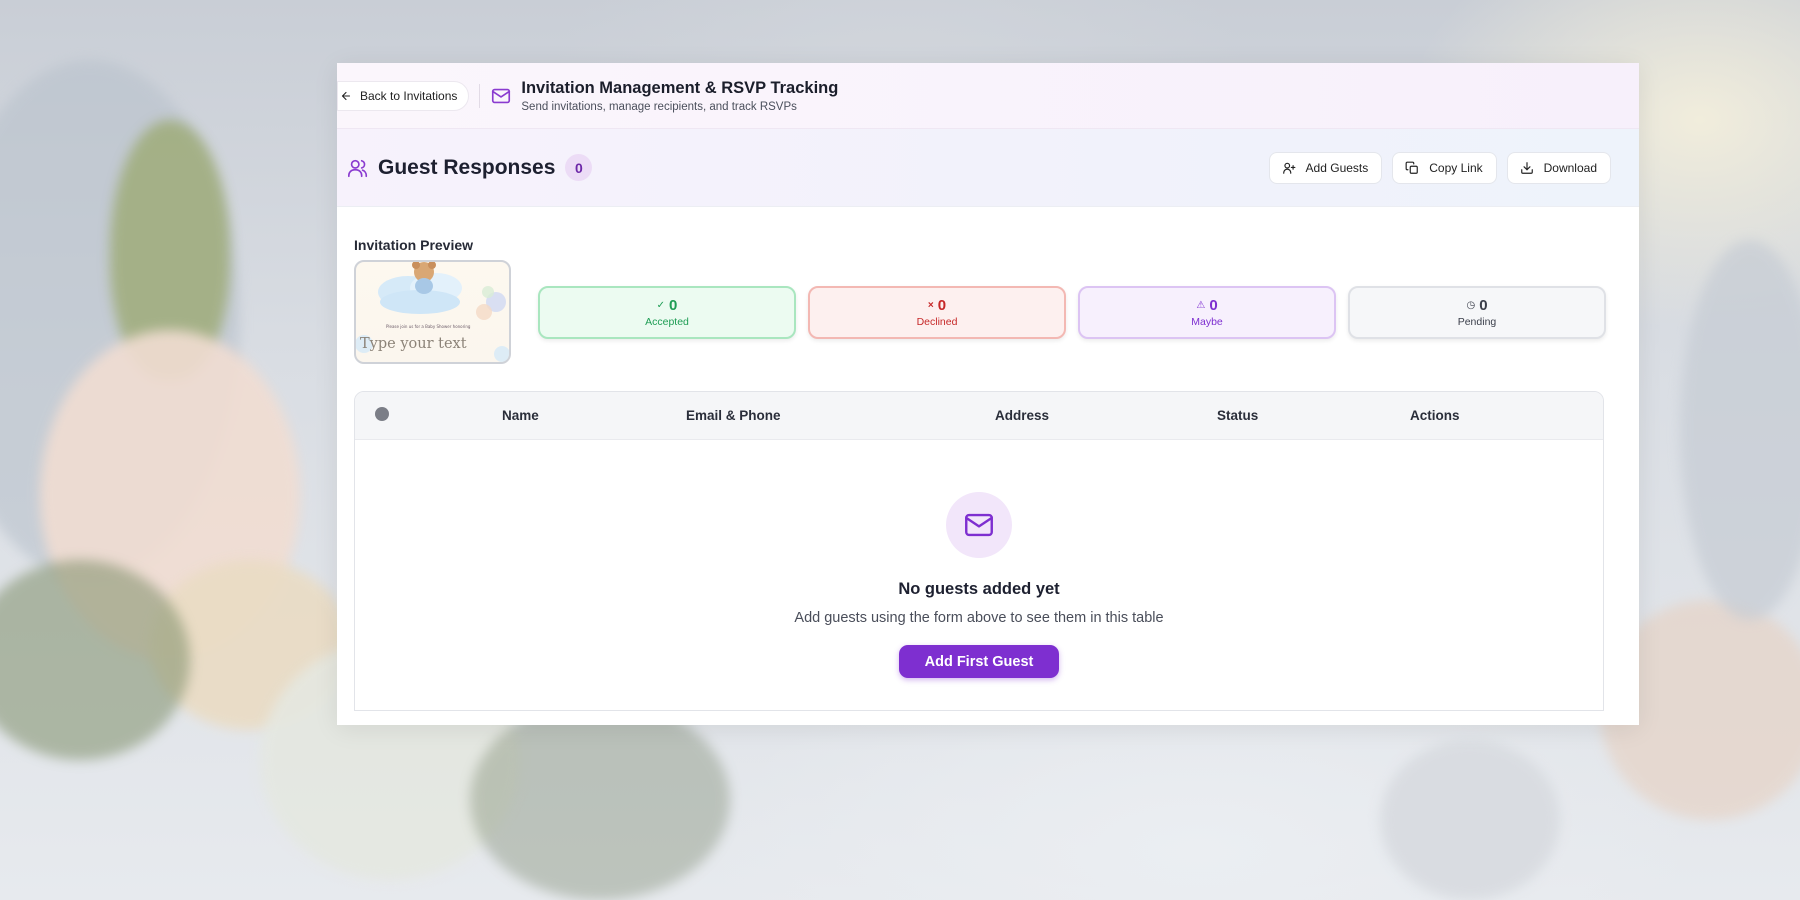 This screenshot has width=1800, height=900. Describe the element at coordinates (673, 305) in the screenshot. I see `accepted-count: 0` at that location.